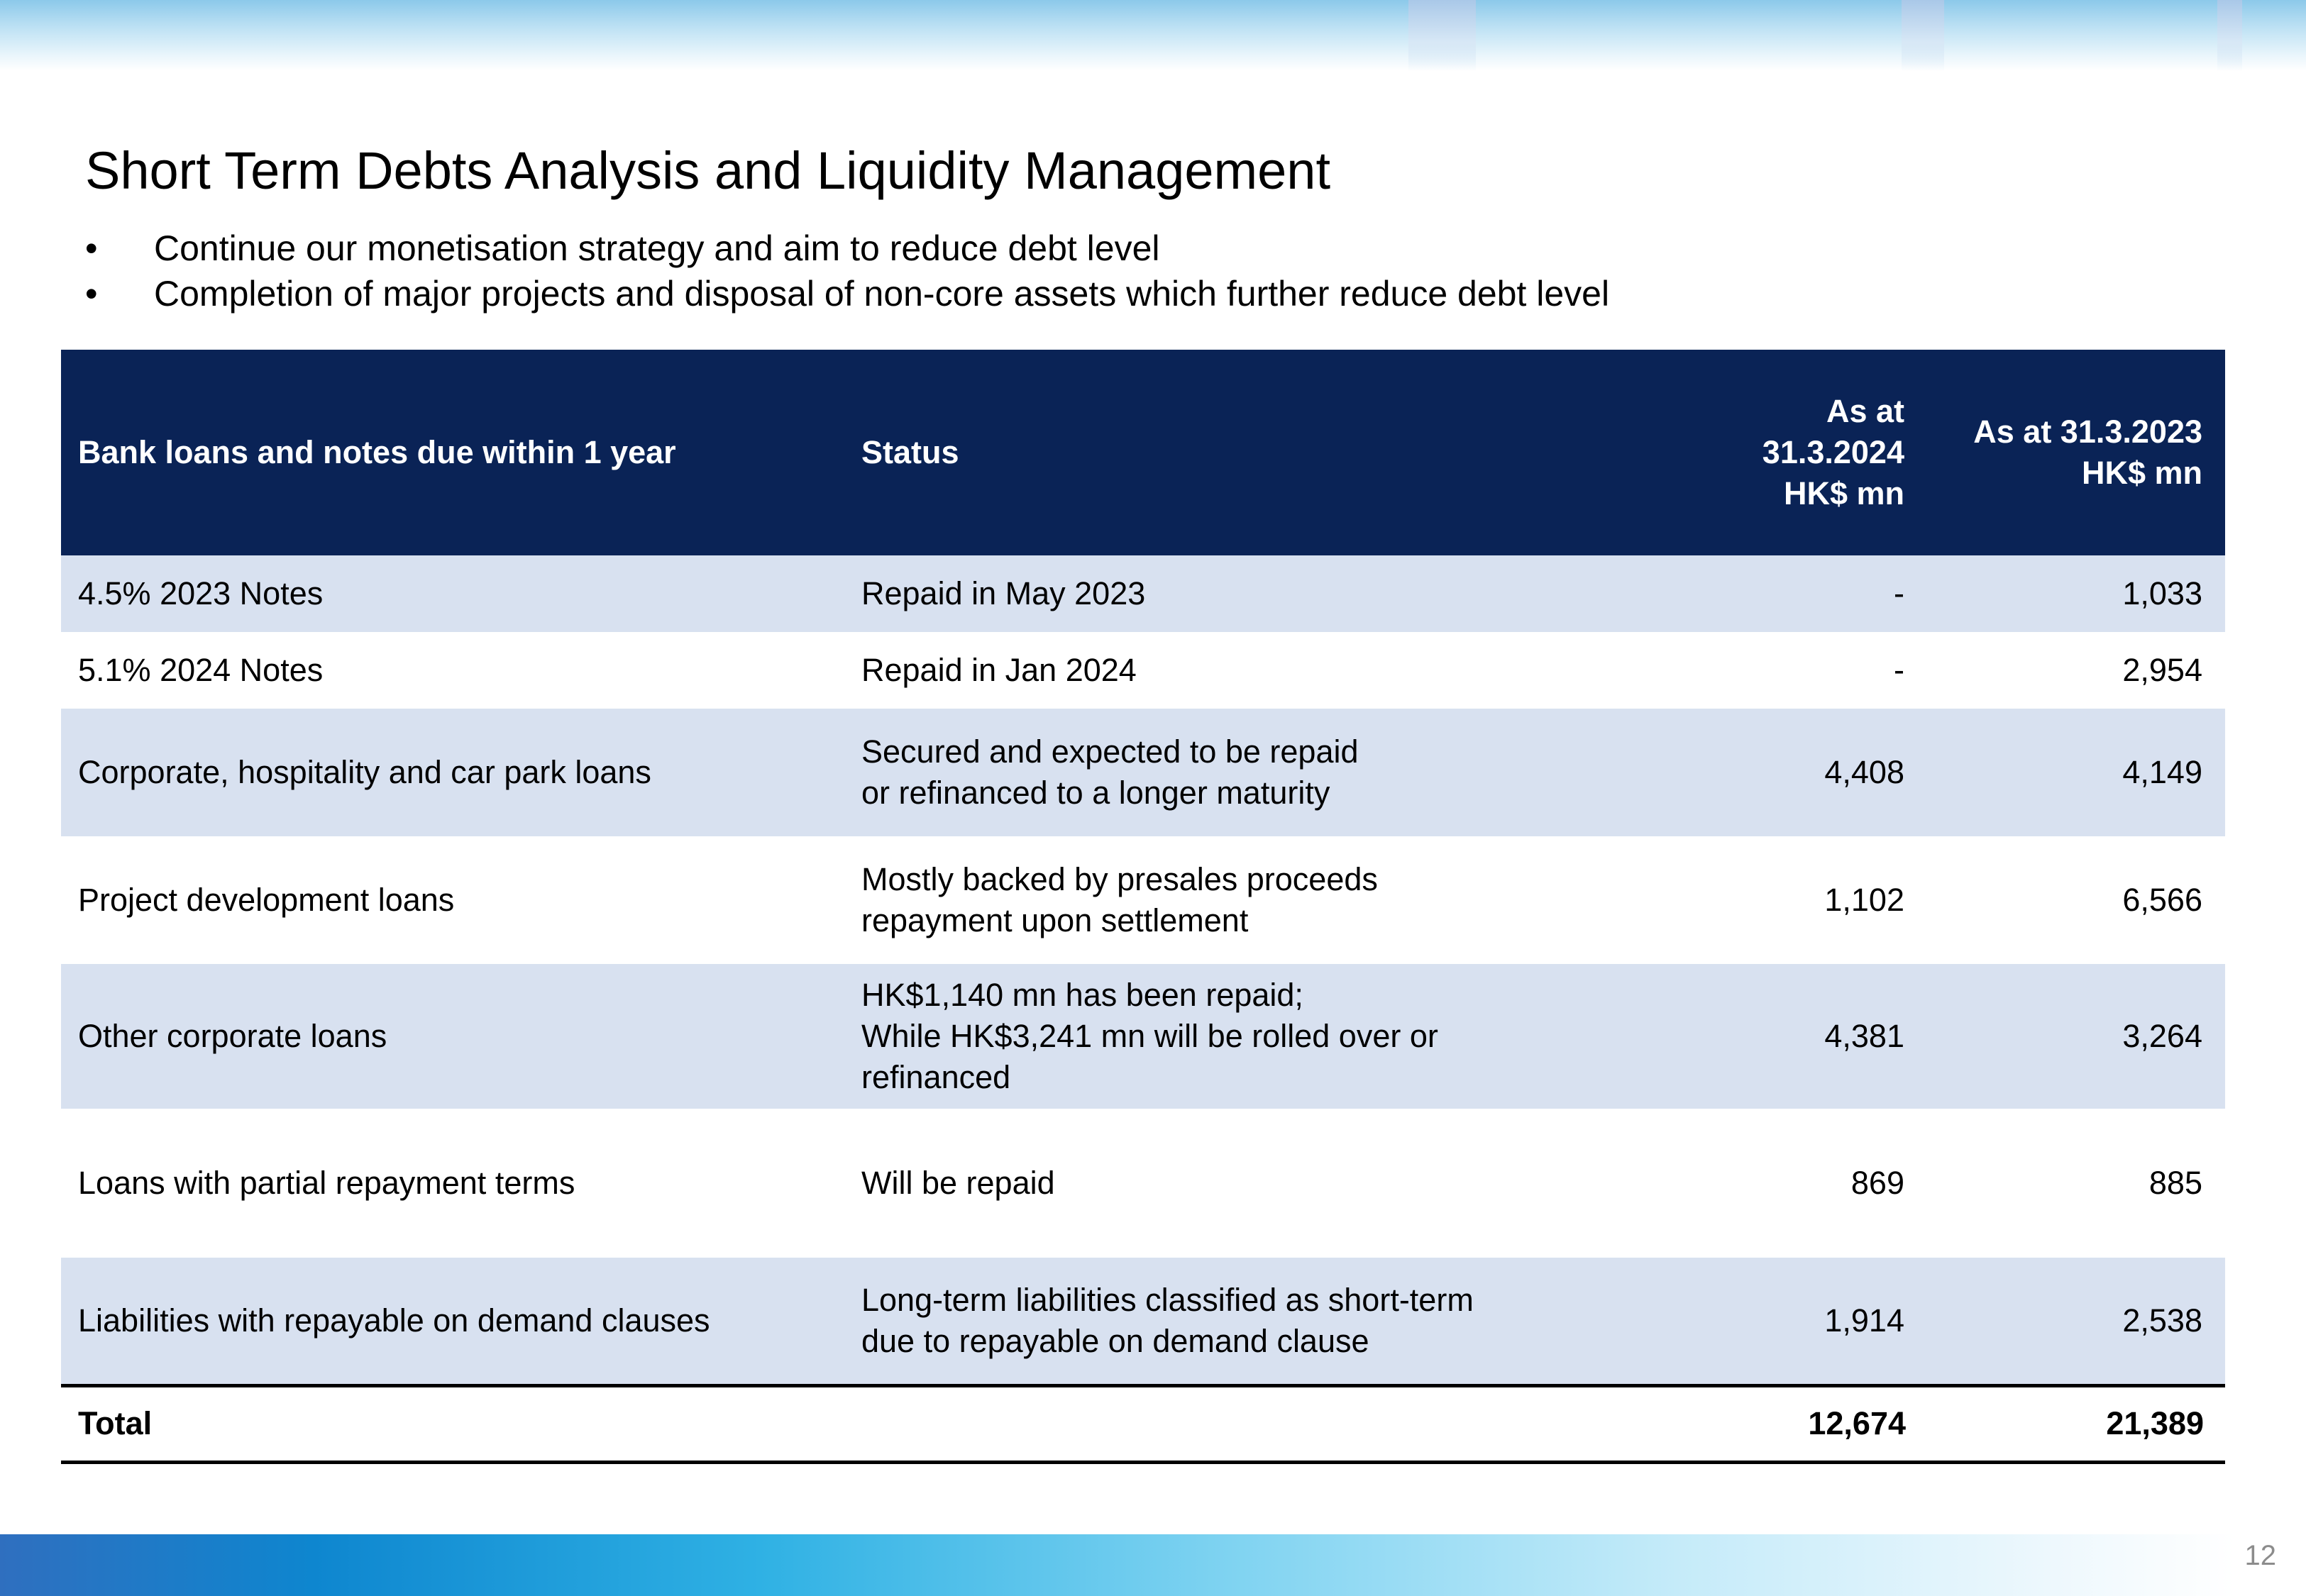 This screenshot has width=2306, height=1596. I want to click on row-value-2024: 4,408, so click(1864, 772).